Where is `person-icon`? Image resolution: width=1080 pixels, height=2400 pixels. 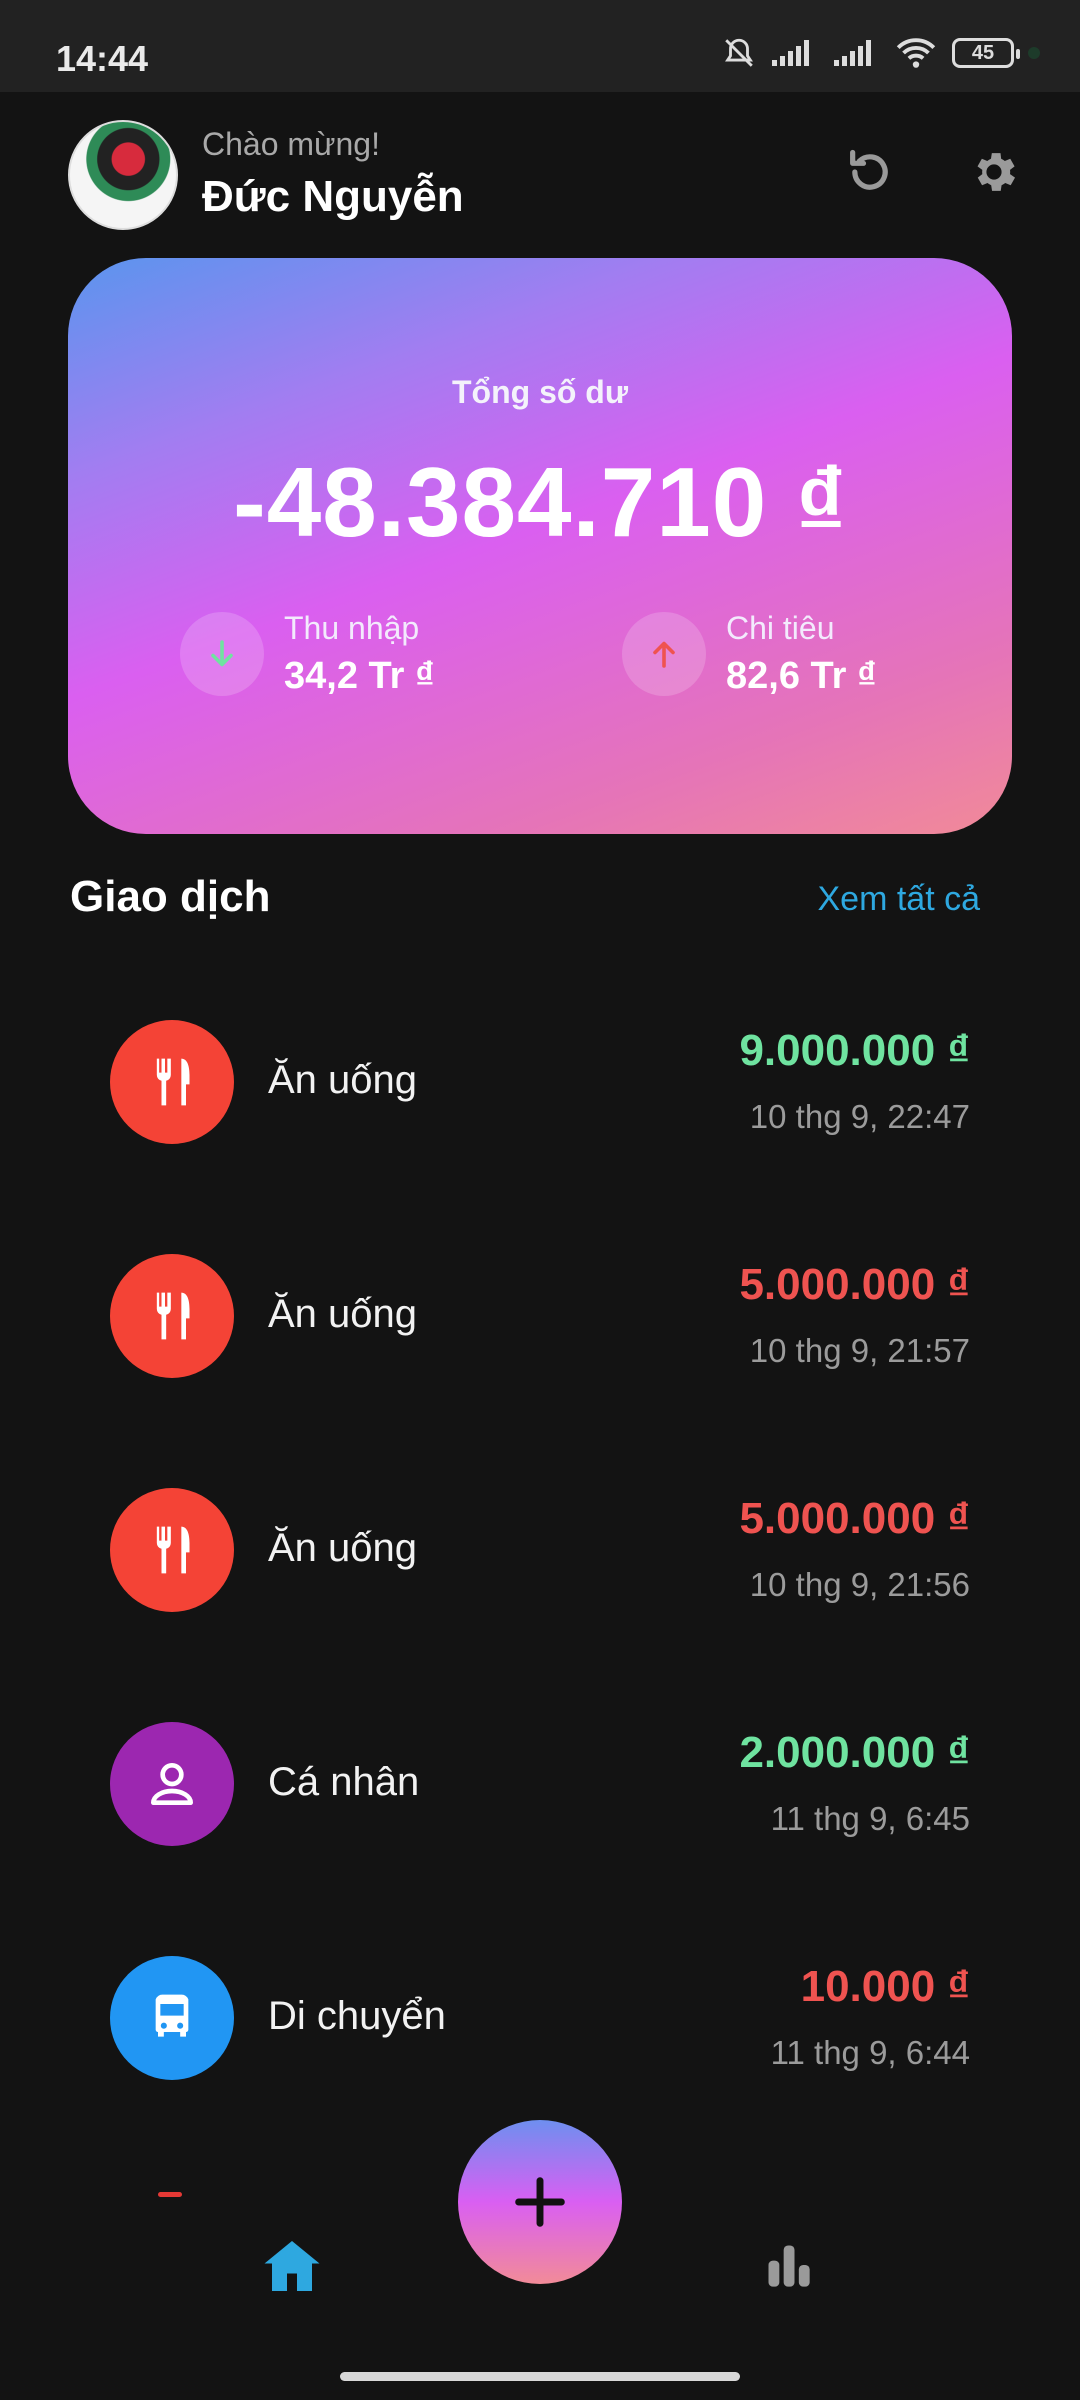
person-icon is located at coordinates (172, 1784).